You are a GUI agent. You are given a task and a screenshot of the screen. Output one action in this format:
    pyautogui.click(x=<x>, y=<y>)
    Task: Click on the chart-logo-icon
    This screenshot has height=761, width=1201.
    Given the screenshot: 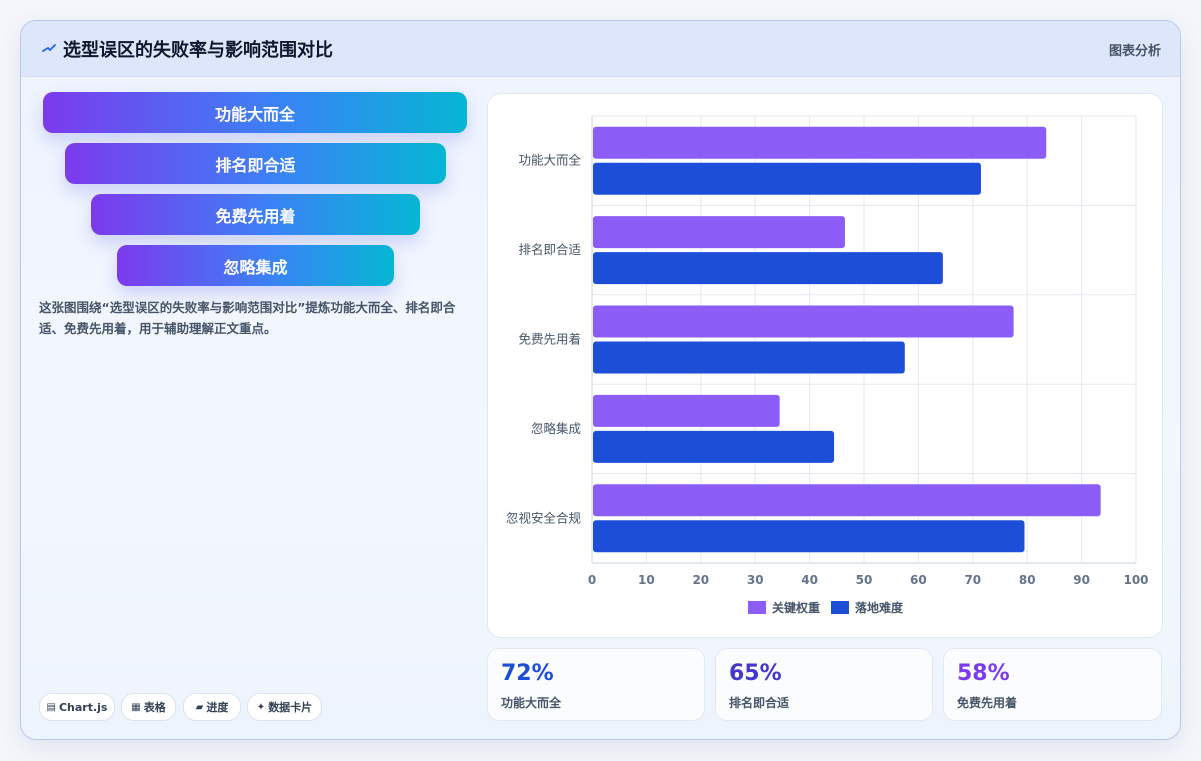 What is the action you would take?
    pyautogui.click(x=49, y=48)
    